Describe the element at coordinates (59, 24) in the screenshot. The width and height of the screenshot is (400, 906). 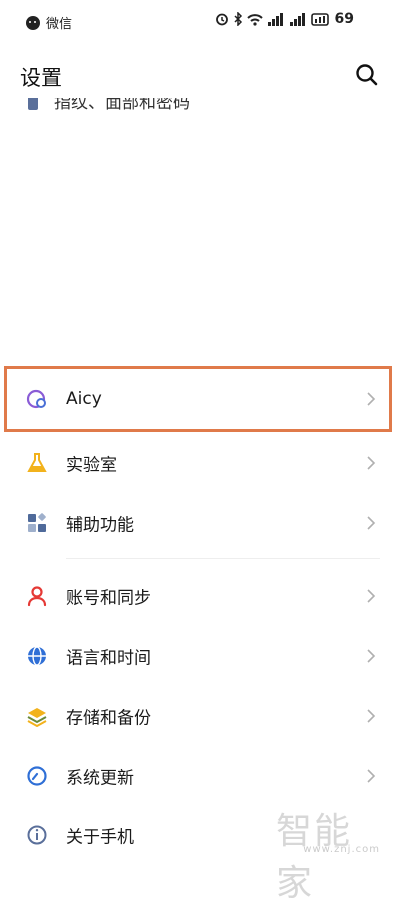
I see `status-app-label: 微信` at that location.